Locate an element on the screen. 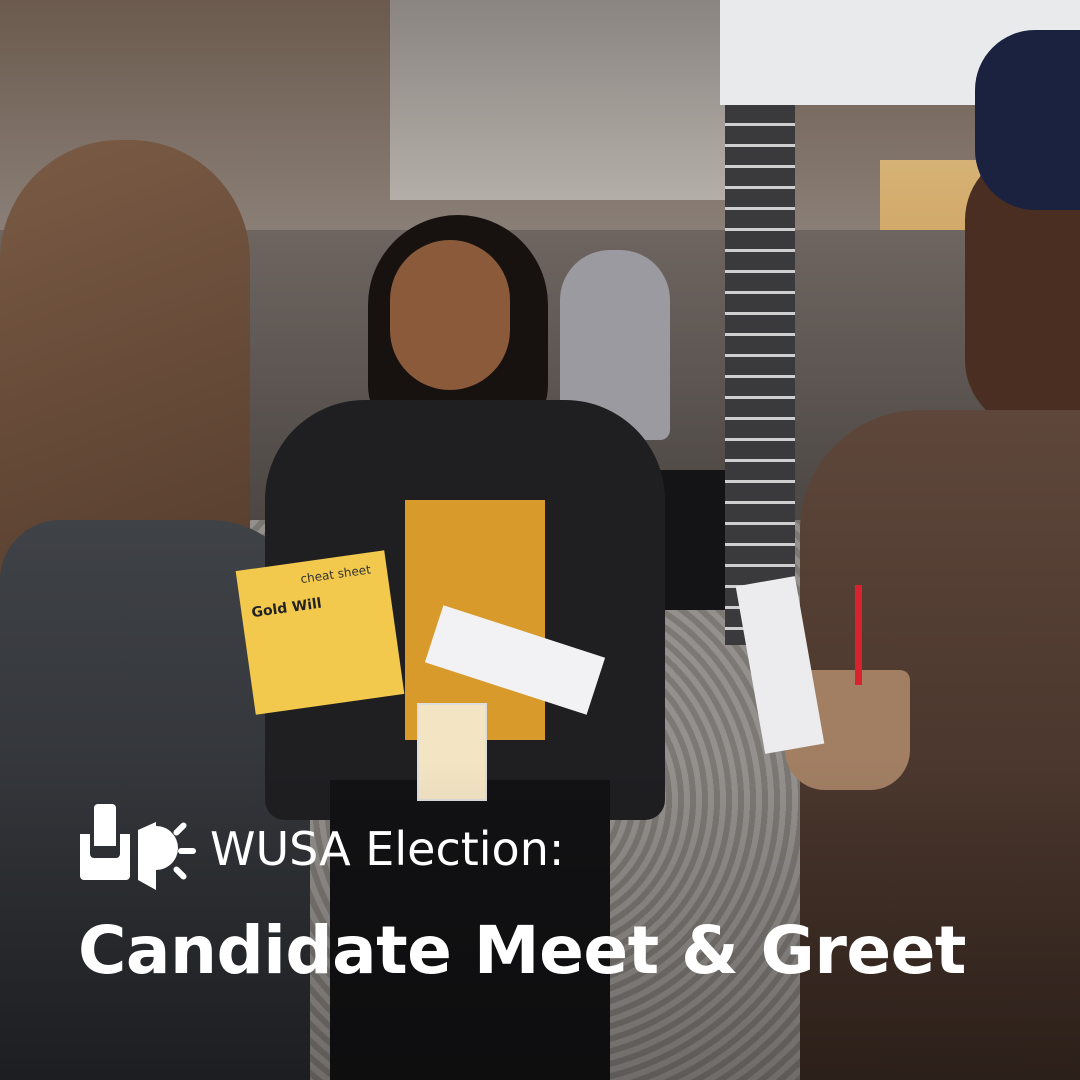  candidate-face is located at coordinates (450, 315).